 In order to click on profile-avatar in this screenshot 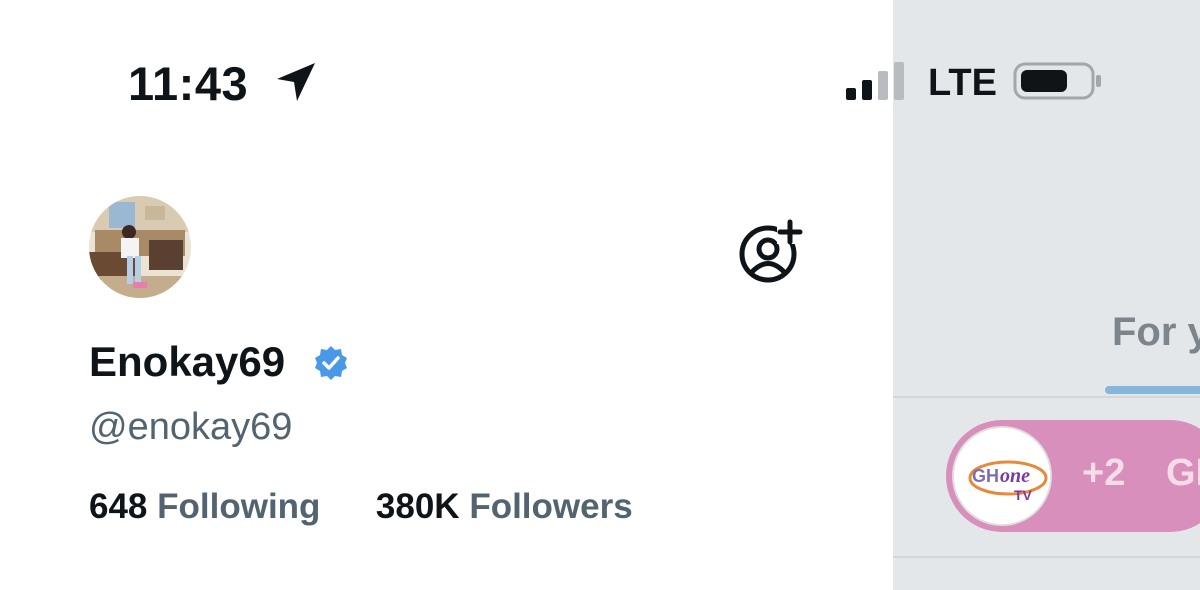, I will do `click(140, 247)`.